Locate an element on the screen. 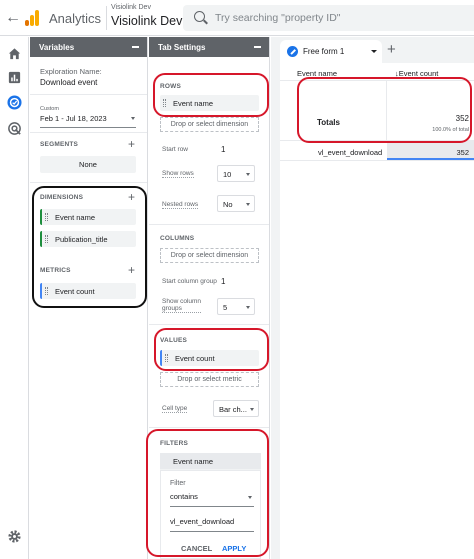 This screenshot has height=559, width=474. tab-free-form-1: Free form 1 is located at coordinates (331, 51).